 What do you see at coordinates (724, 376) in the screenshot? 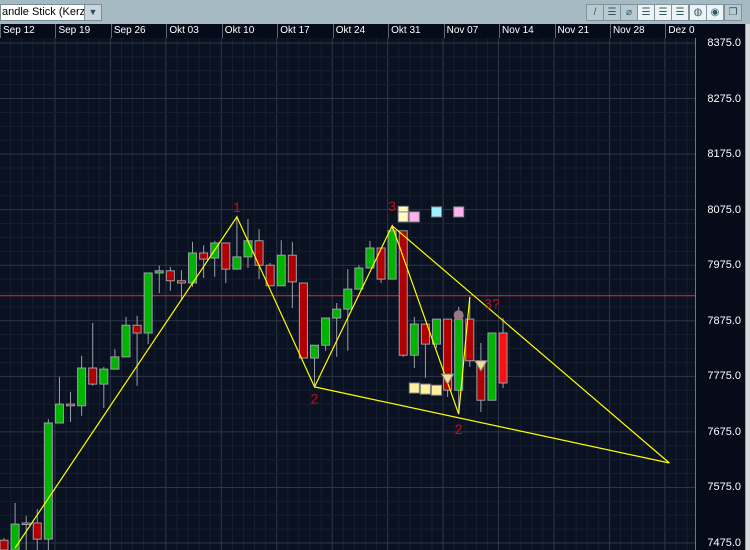
I see `y-tick-label: 7775.0` at bounding box center [724, 376].